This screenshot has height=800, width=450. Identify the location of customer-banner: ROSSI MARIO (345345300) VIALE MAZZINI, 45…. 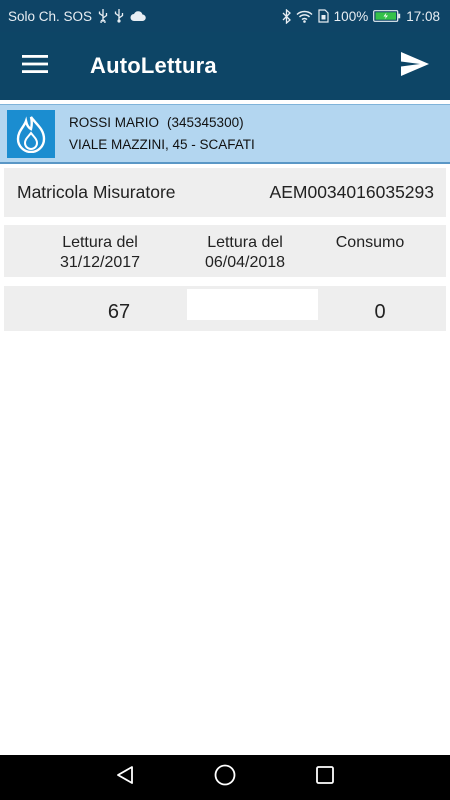
(225, 134).